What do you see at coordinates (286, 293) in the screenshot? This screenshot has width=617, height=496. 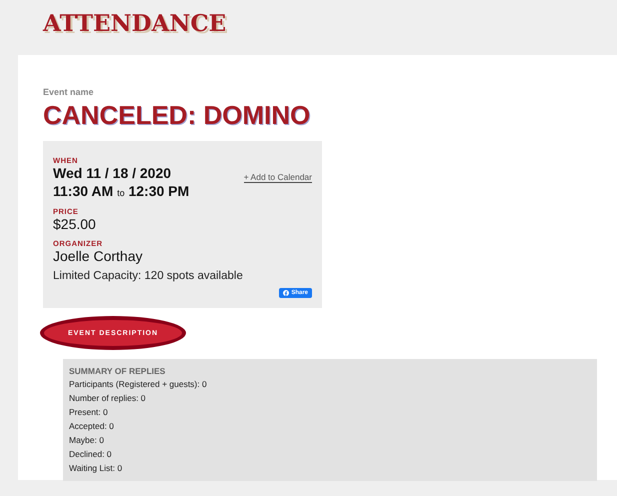 I see `facebook-logo-icon` at bounding box center [286, 293].